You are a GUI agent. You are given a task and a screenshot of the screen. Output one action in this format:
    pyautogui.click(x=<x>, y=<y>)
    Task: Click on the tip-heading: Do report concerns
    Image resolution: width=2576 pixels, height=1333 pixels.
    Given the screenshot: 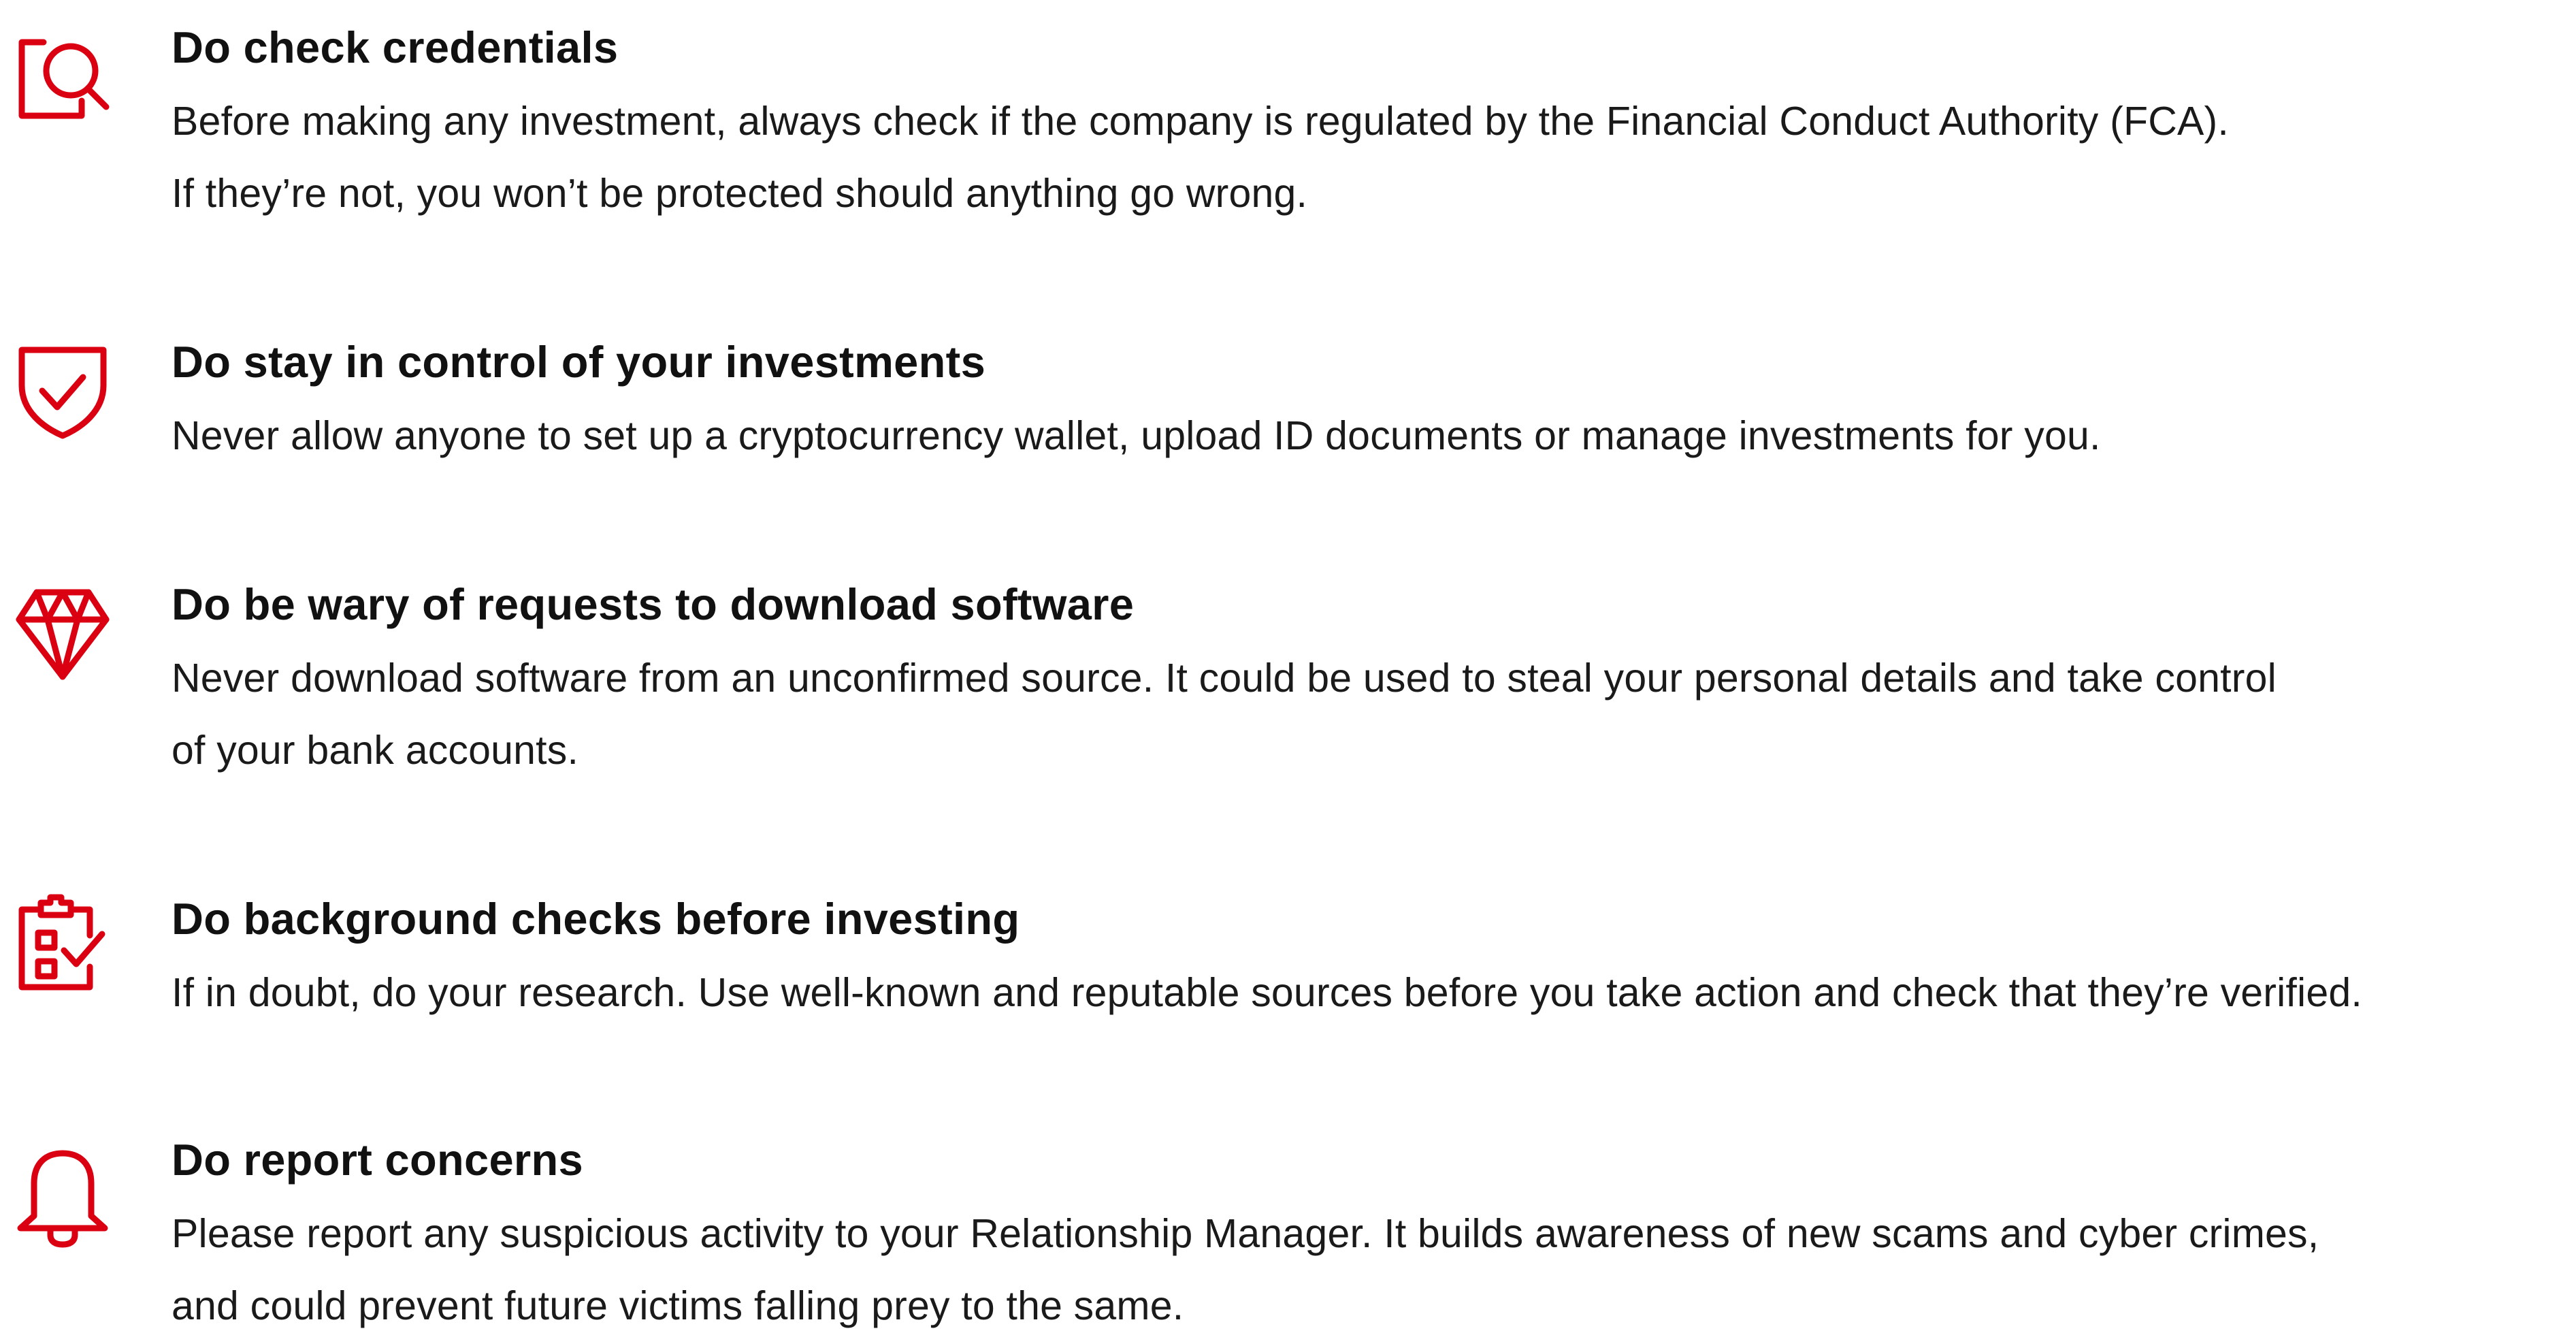 What is the action you would take?
    pyautogui.click(x=377, y=1160)
    